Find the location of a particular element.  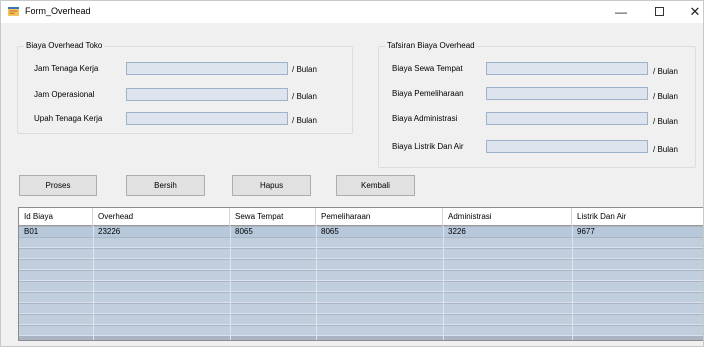

column-header-id-biaya: Id Biaya is located at coordinates (56, 217).